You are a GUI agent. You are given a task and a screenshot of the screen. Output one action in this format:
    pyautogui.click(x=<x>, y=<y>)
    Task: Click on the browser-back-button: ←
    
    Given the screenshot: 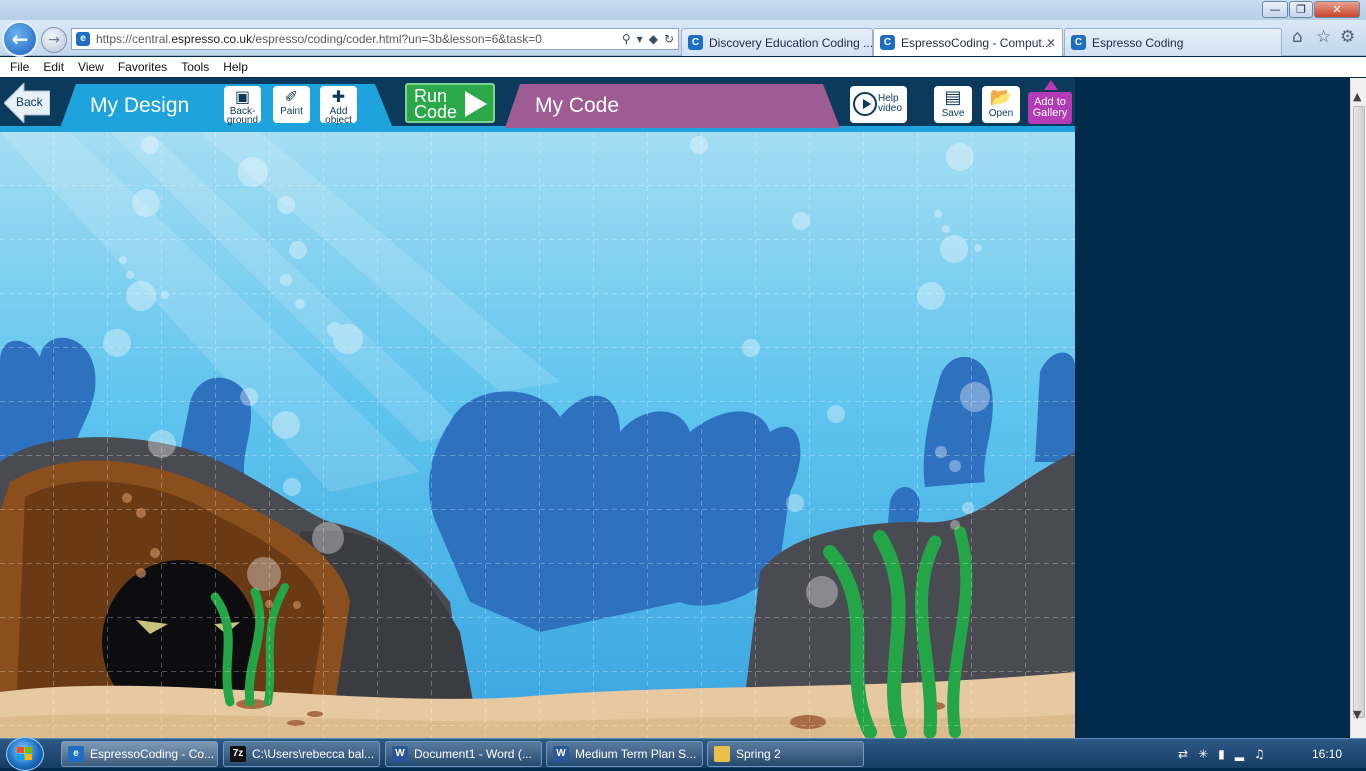 What is the action you would take?
    pyautogui.click(x=20, y=39)
    